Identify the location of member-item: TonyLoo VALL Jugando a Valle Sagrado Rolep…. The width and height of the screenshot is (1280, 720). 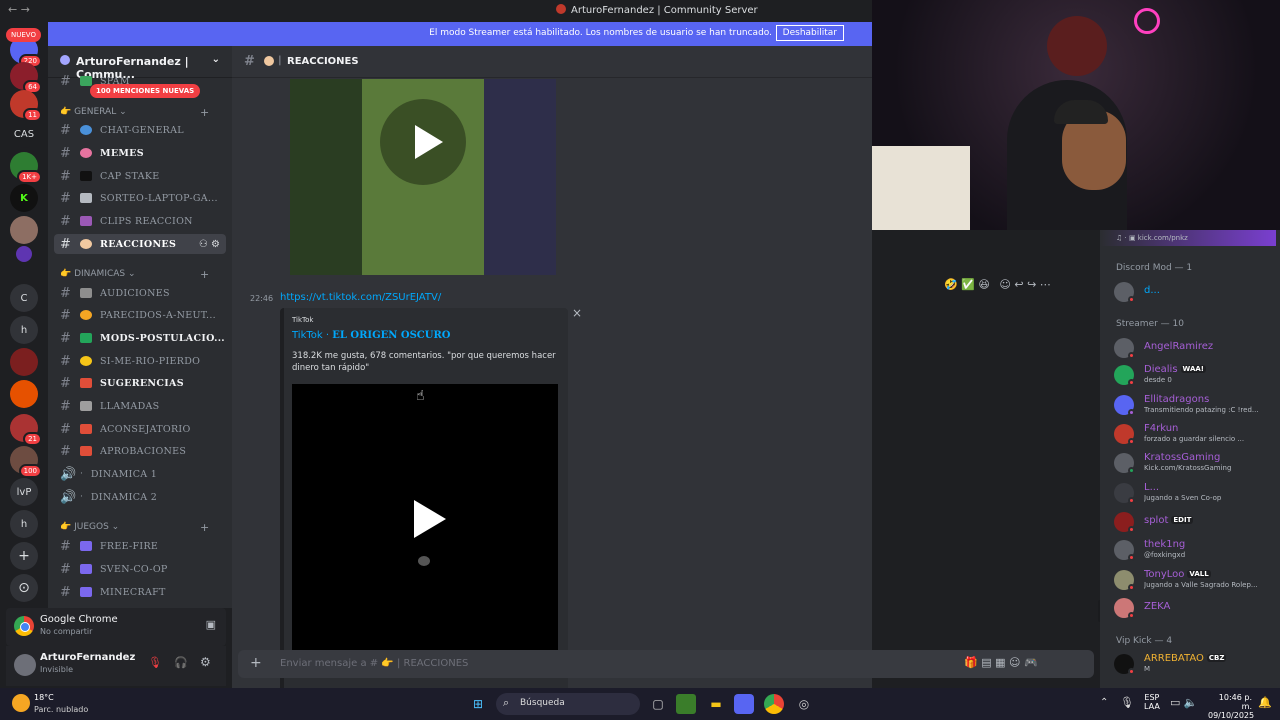
(1197, 580).